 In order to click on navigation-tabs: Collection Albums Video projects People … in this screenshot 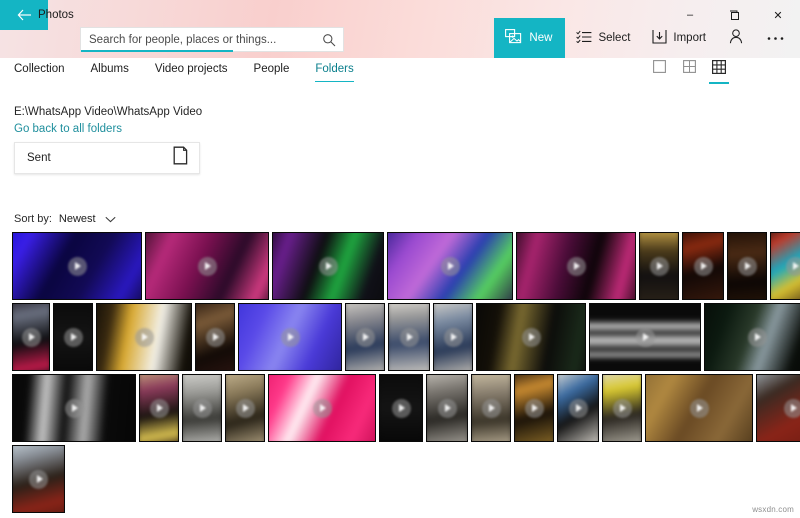, I will do `click(190, 70)`.